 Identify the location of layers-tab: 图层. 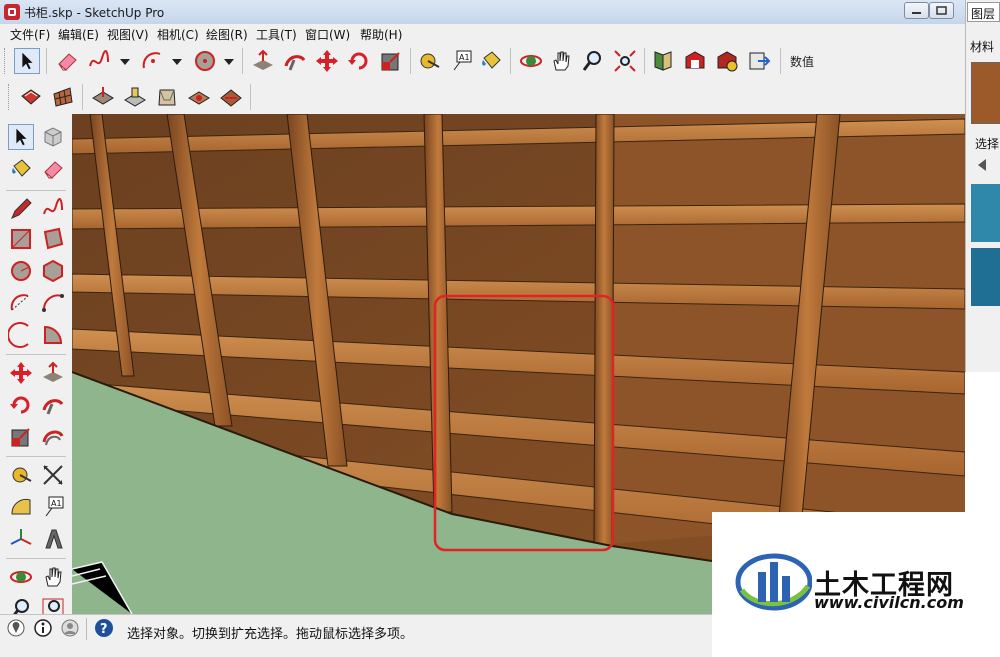
(983, 13).